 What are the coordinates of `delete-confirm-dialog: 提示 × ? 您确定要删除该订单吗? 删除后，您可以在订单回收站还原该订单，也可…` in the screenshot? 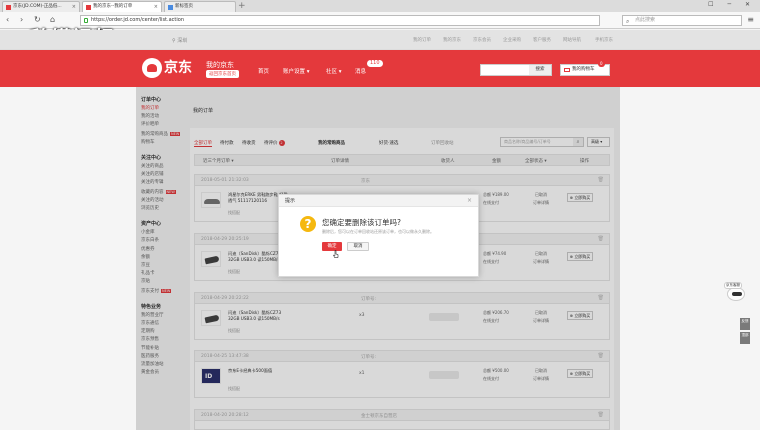 It's located at (378, 235).